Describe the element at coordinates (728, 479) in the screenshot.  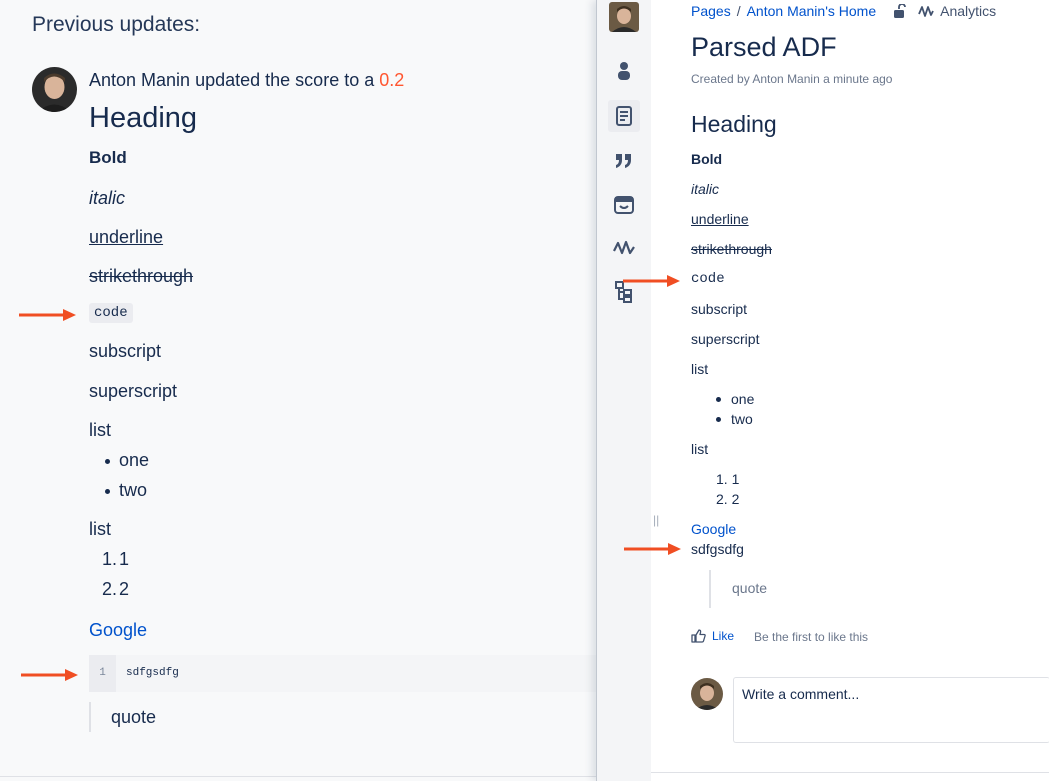
I see `numbered-item: 1. 1` at that location.